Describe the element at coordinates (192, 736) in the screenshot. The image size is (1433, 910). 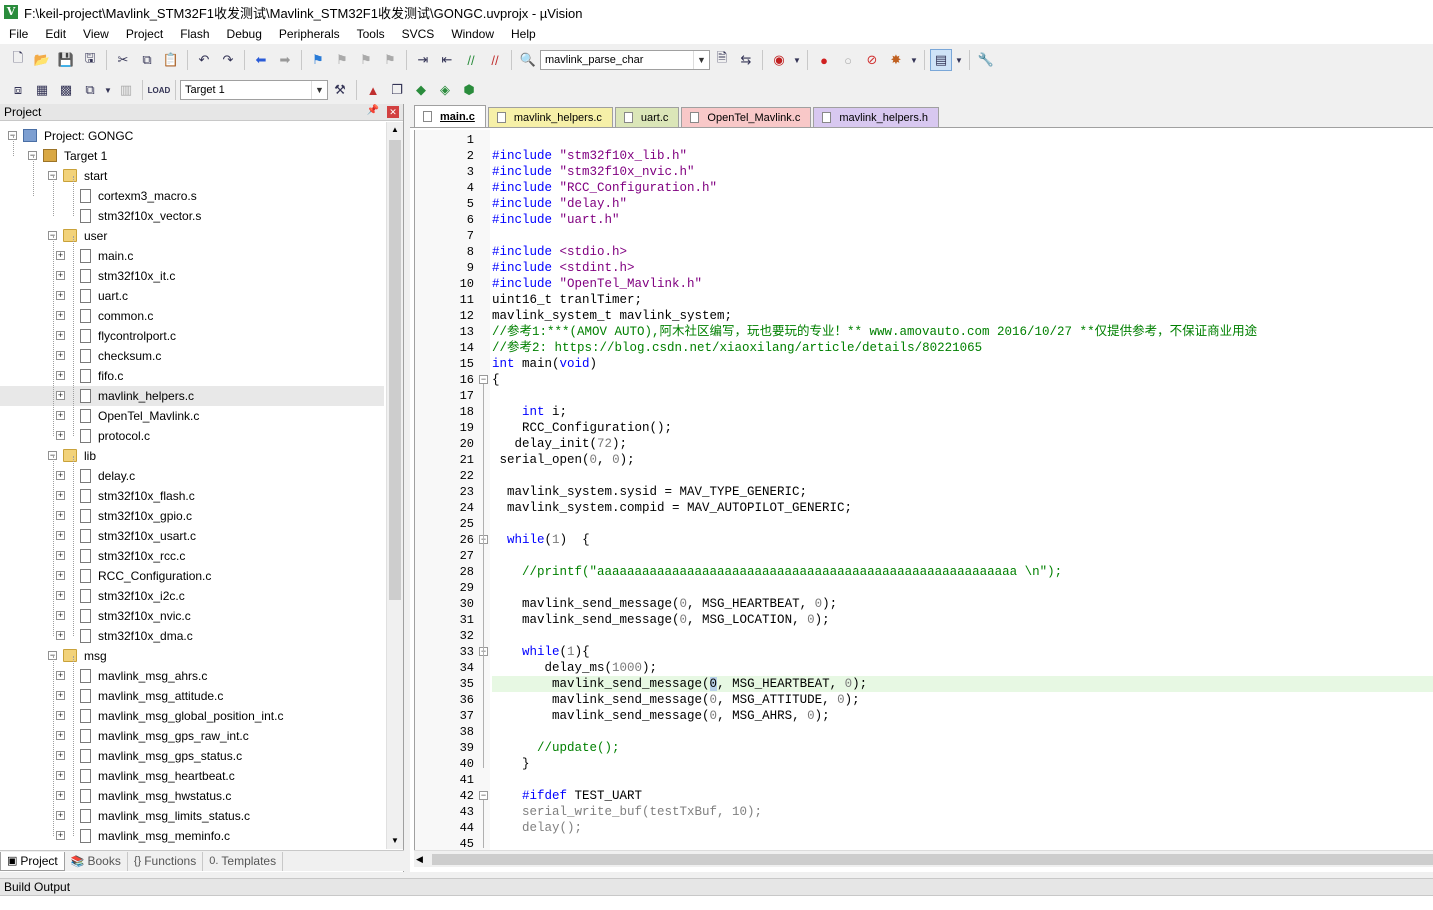
I see `tree-item: + mavlink_msg_gps_raw_int.c` at that location.